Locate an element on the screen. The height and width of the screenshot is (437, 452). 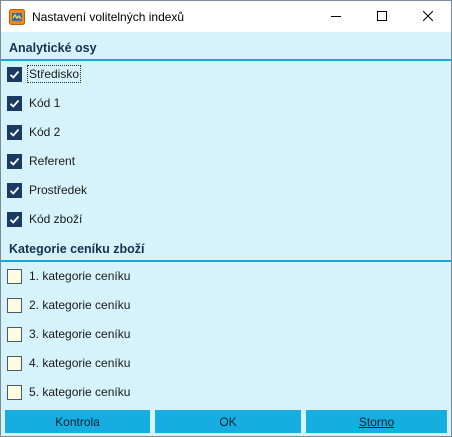
checkbox-kod-zbozi: Kód zboží is located at coordinates (44, 219).